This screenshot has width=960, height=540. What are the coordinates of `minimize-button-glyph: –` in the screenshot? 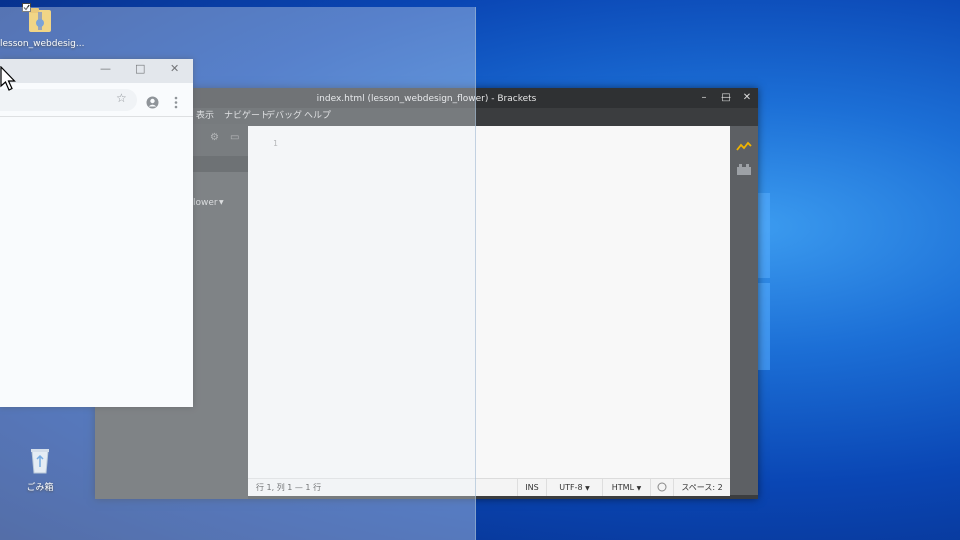 It's located at (704, 97).